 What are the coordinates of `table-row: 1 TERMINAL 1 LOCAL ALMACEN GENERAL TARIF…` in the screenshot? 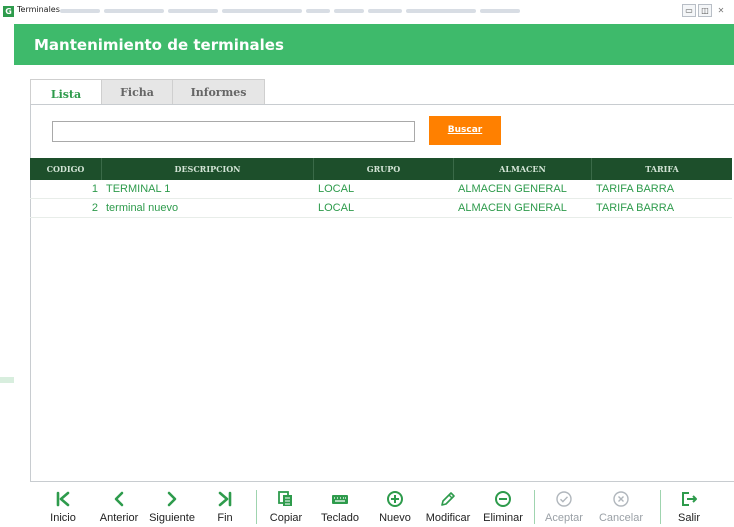 It's located at (381, 189).